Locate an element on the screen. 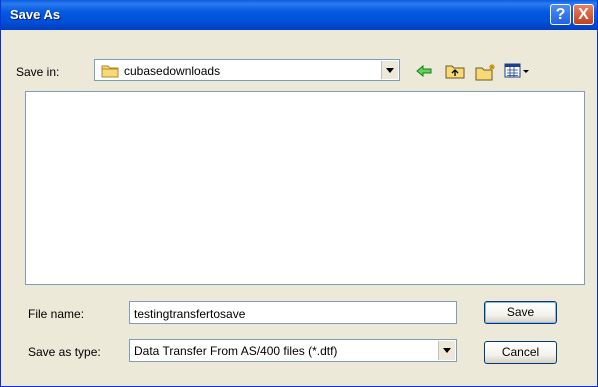 The height and width of the screenshot is (387, 598). close-button: X is located at coordinates (583, 14).